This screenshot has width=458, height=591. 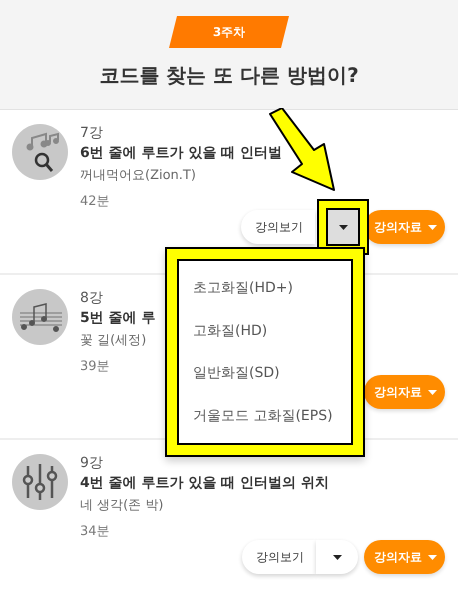 I want to click on lesson-number: 7강, so click(x=92, y=133).